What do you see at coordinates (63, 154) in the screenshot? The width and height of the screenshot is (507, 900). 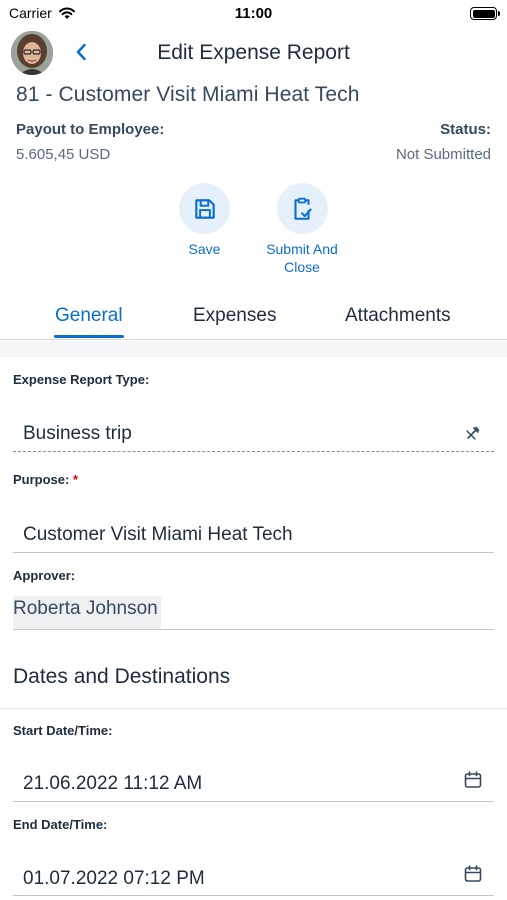 I see `payout-value: 5.605,45 USD` at bounding box center [63, 154].